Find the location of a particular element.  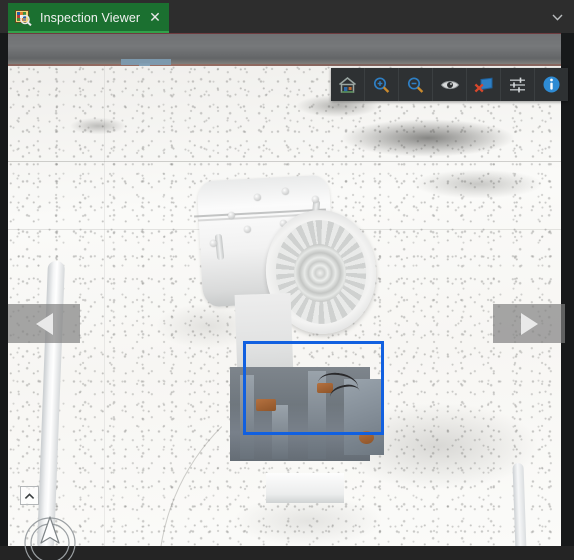

home-icon is located at coordinates (347, 85).